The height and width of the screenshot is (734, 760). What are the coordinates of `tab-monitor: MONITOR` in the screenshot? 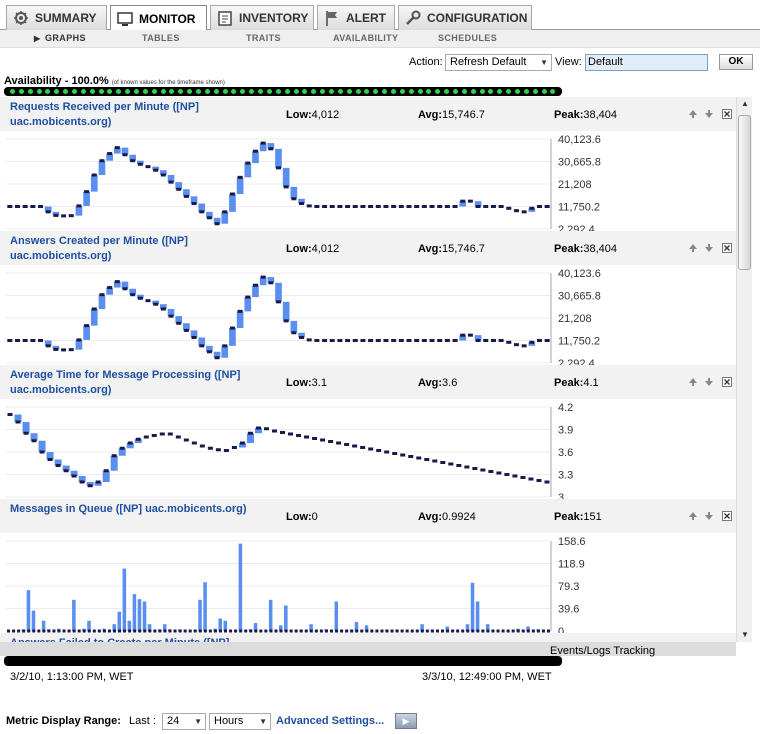 It's located at (158, 18).